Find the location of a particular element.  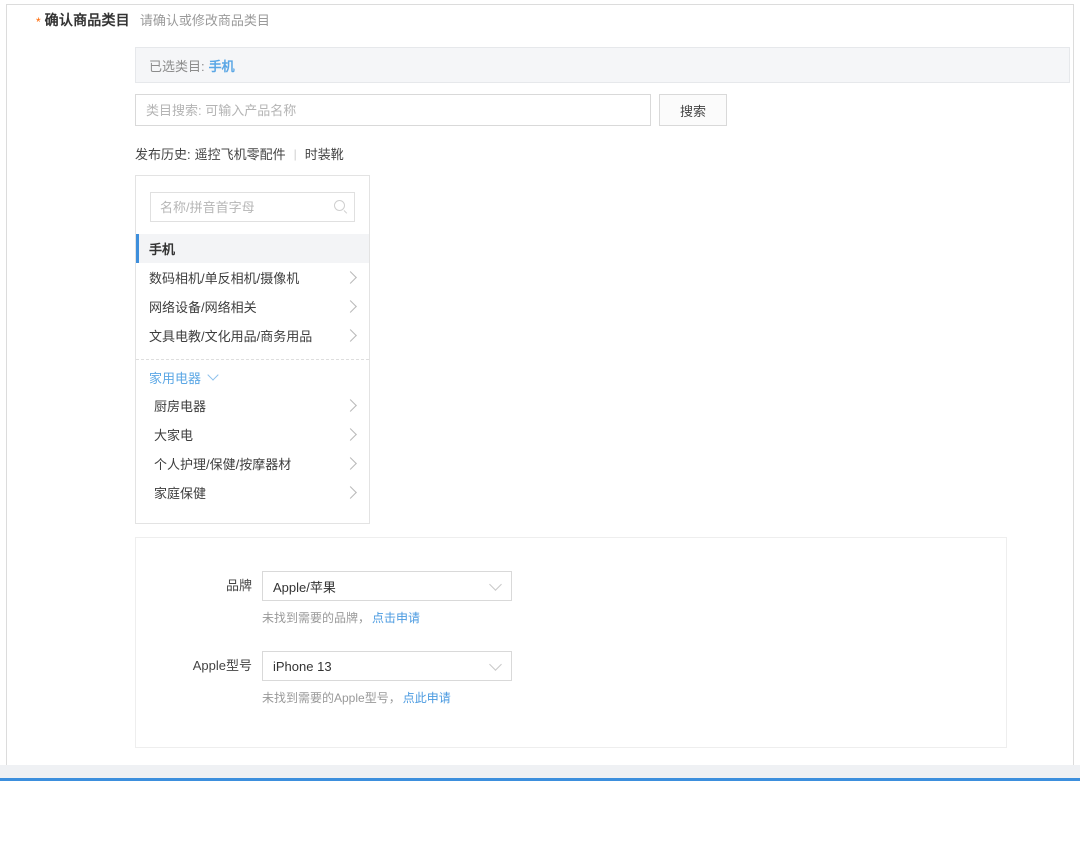

model-field: iPhone 13 未找到需要的Apple型号， 点此申请 is located at coordinates (387, 678).